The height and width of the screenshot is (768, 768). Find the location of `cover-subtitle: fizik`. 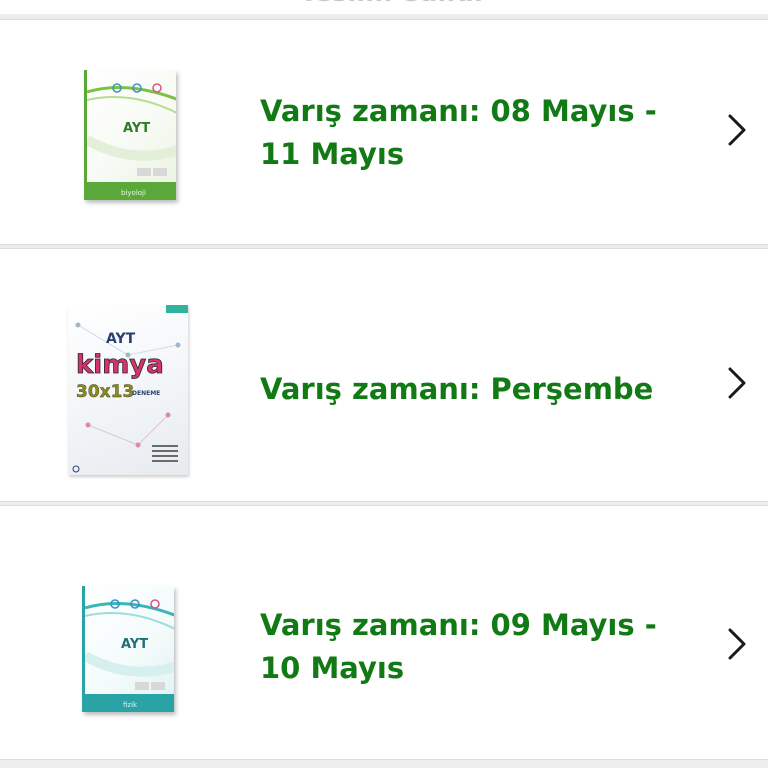

cover-subtitle: fizik is located at coordinates (130, 705).